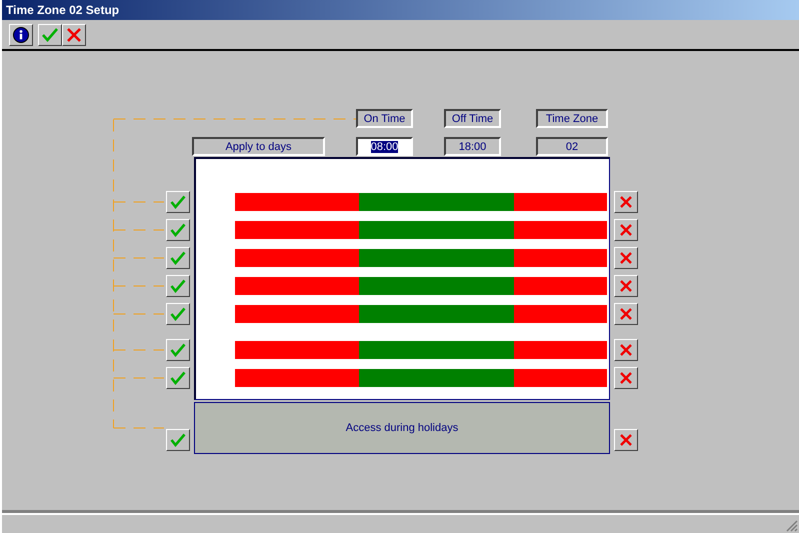 The height and width of the screenshot is (533, 799). I want to click on time-zone-field: 02, so click(572, 146).